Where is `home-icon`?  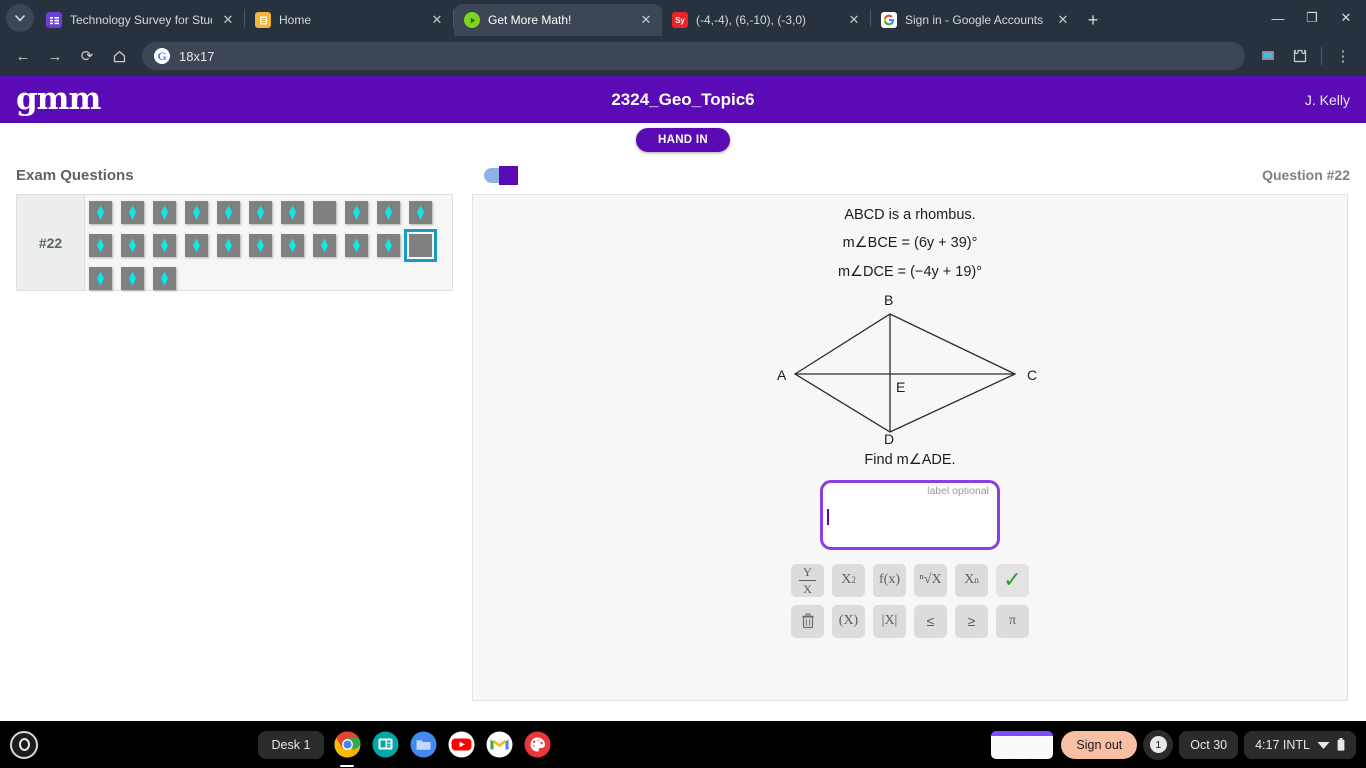
home-icon is located at coordinates (119, 56).